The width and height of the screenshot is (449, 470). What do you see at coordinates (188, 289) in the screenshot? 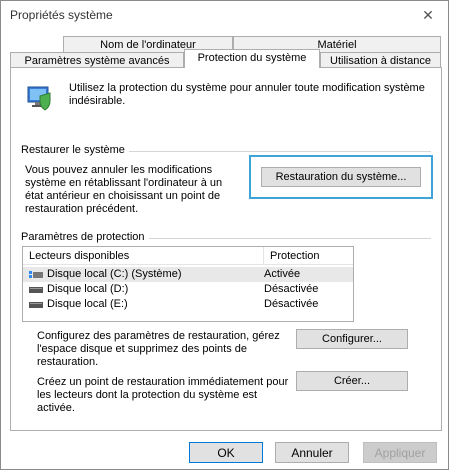
I see `table-row: Disque local (D:) Désactivée` at bounding box center [188, 289].